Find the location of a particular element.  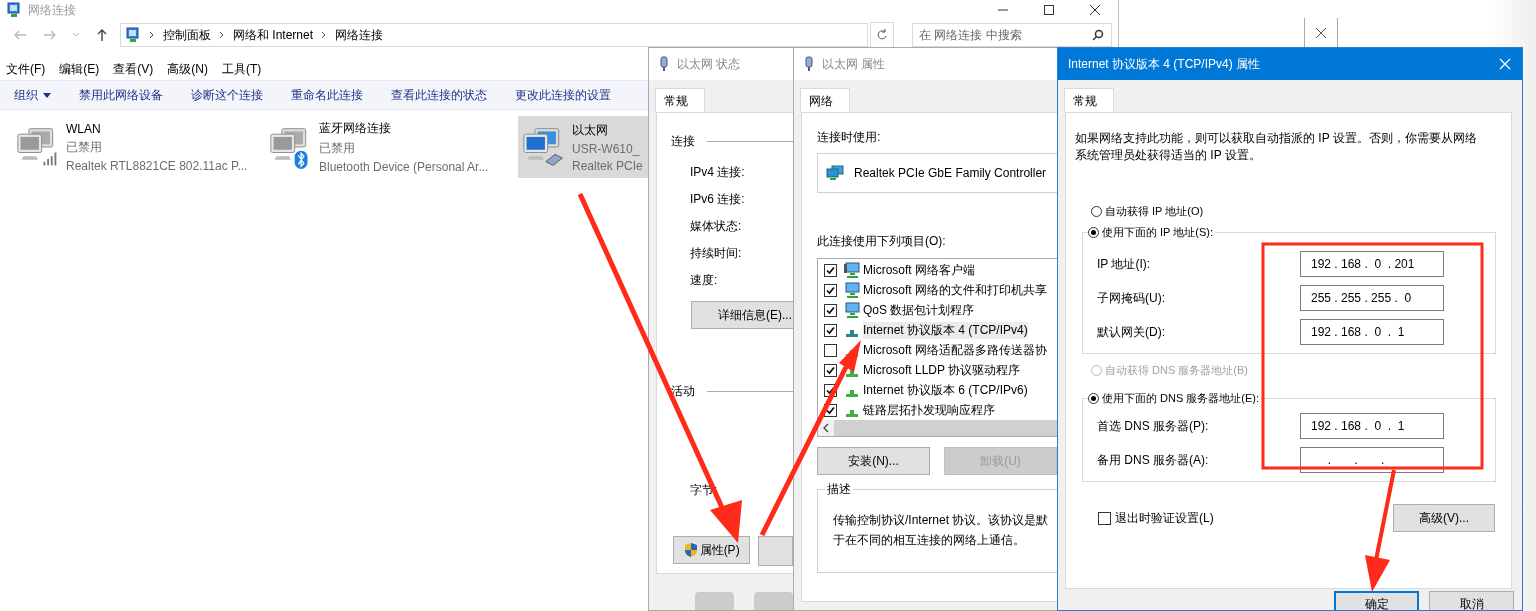

description-text: 于在不同的相互连接的网络上通信。 is located at coordinates (929, 540).